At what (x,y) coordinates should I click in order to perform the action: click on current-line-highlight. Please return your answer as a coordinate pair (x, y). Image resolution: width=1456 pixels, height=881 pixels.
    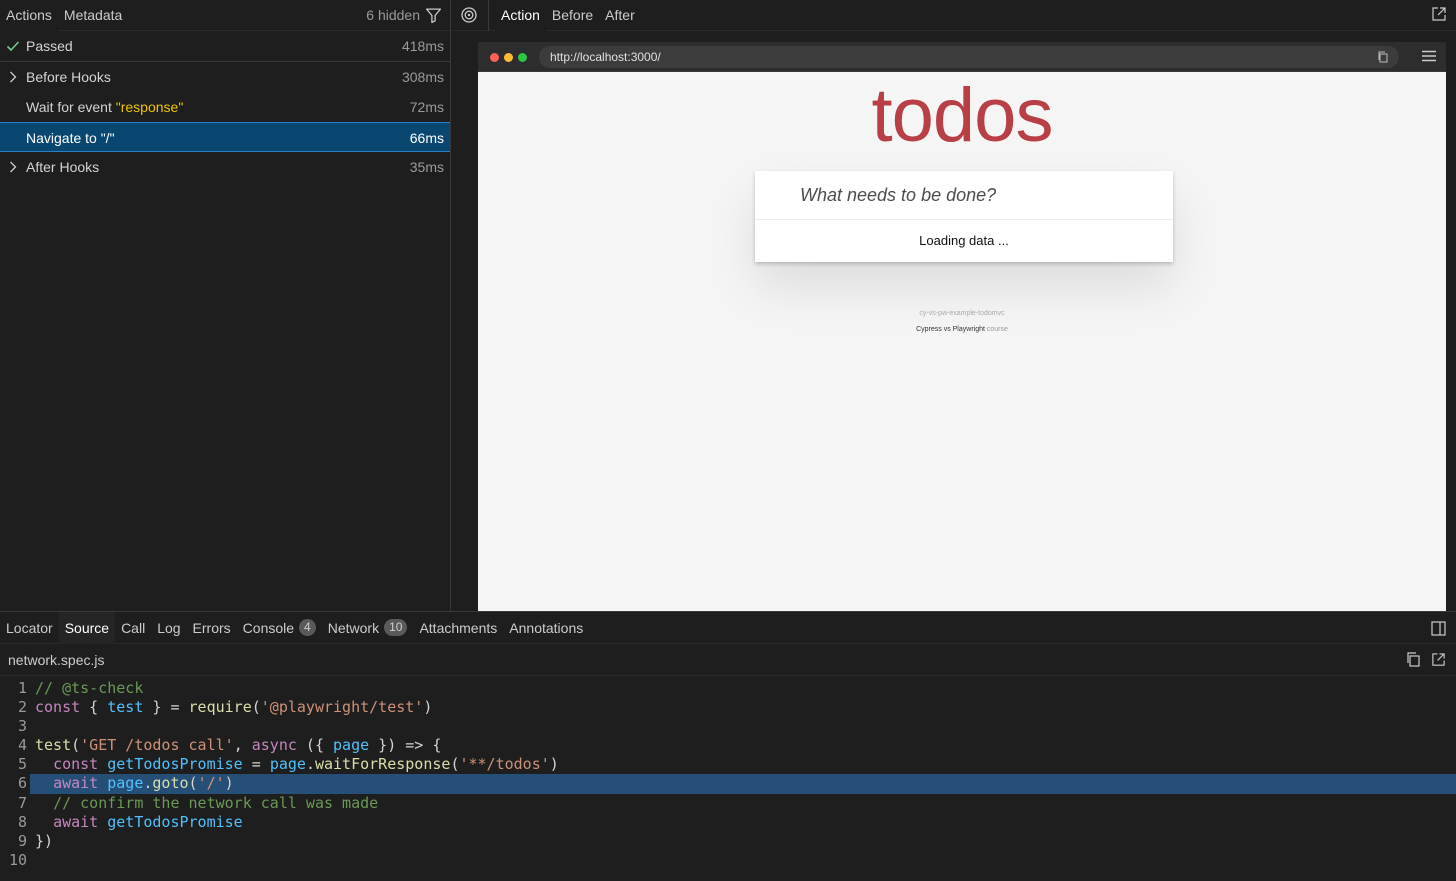
    Looking at the image, I should click on (743, 784).